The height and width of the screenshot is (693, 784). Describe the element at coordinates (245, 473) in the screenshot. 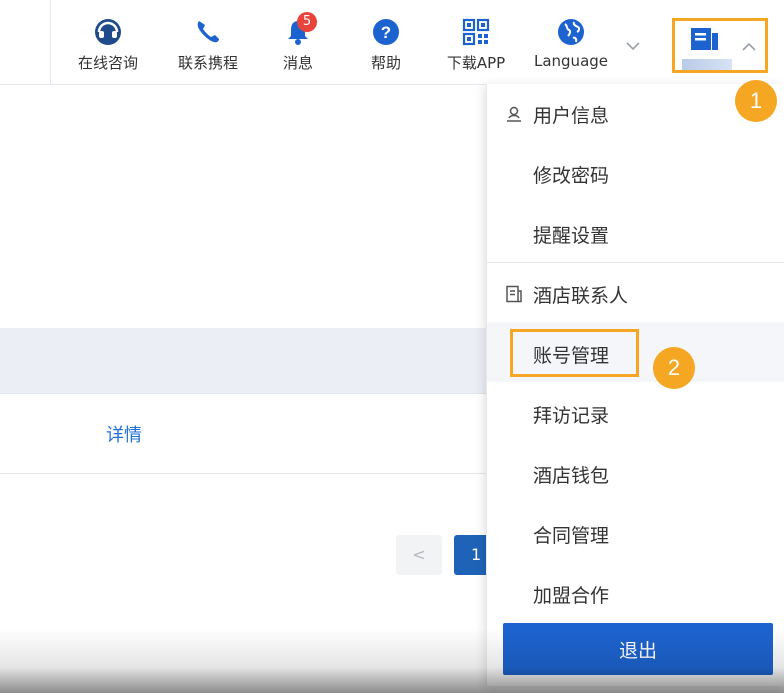

I see `row-divider` at that location.